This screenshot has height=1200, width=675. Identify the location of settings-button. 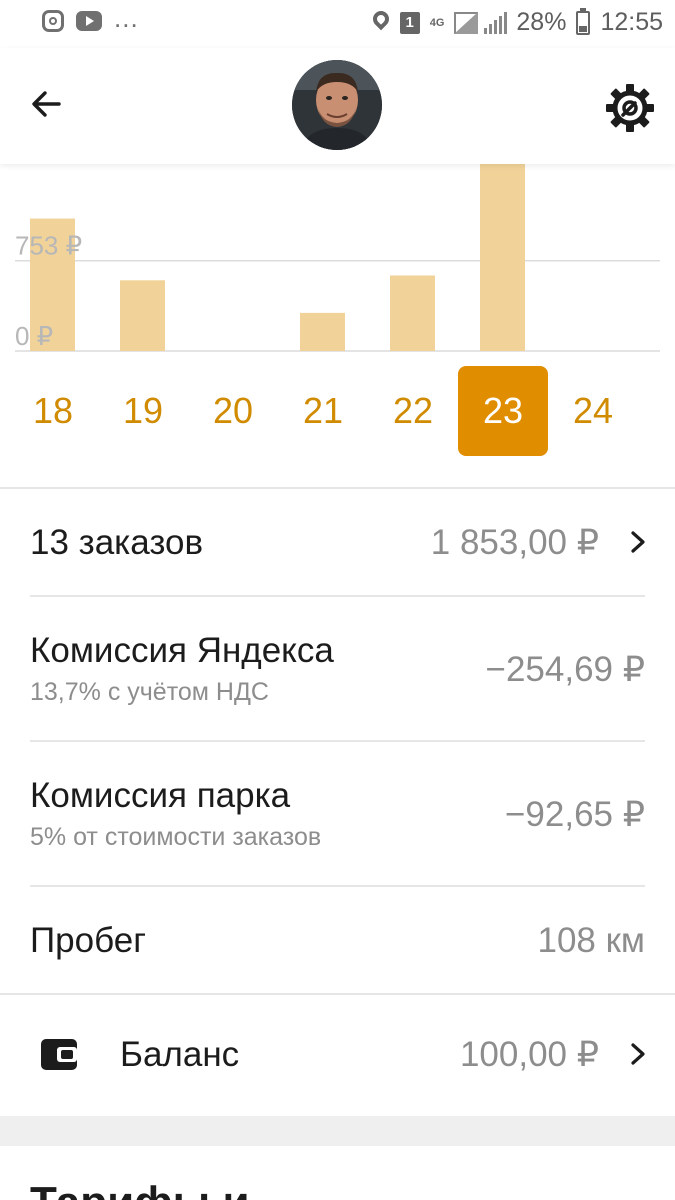
(630, 108).